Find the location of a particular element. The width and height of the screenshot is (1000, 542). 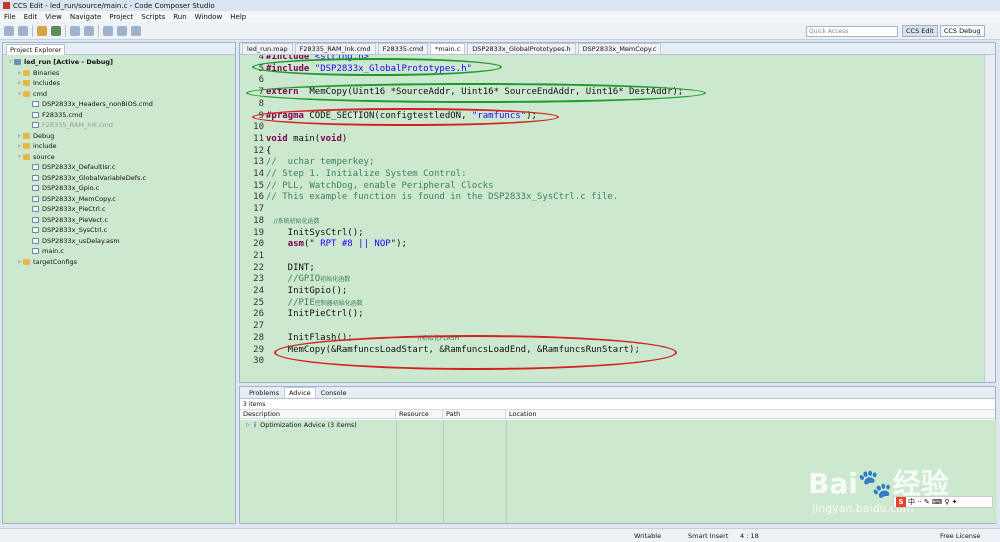

tree-item: ▹ include is located at coordinates (119, 146).